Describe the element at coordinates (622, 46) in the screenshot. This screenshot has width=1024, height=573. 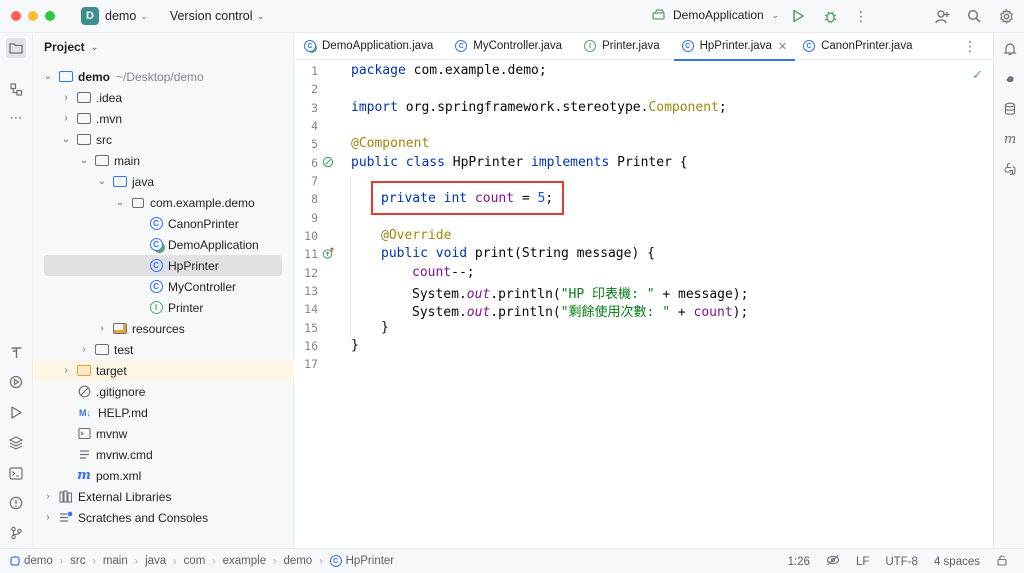
I see `tab-printer: I Printer.java` at that location.